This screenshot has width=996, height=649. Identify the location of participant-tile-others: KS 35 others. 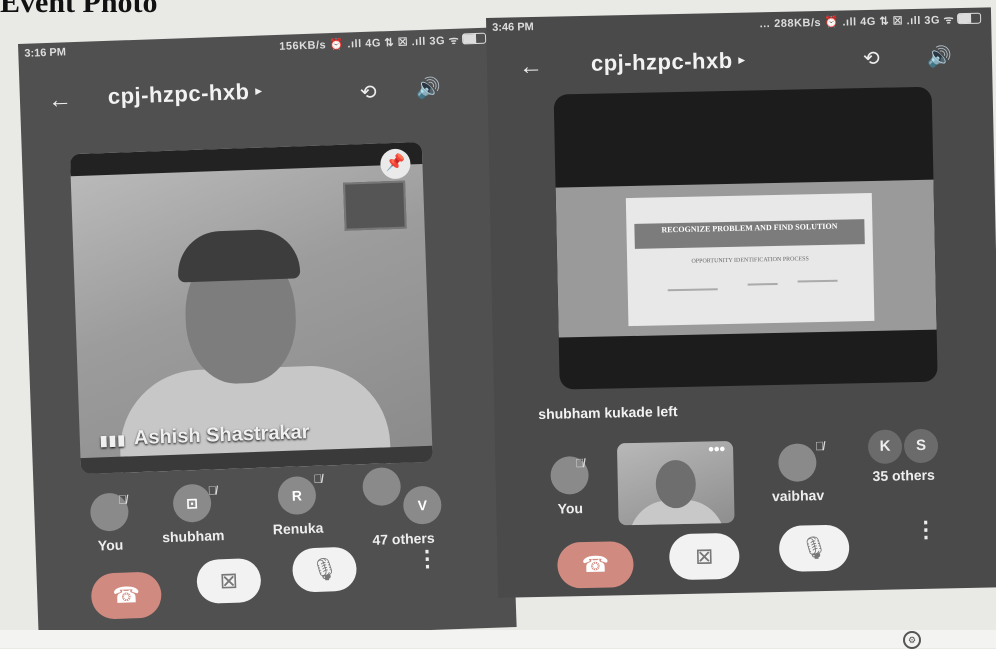
(903, 456).